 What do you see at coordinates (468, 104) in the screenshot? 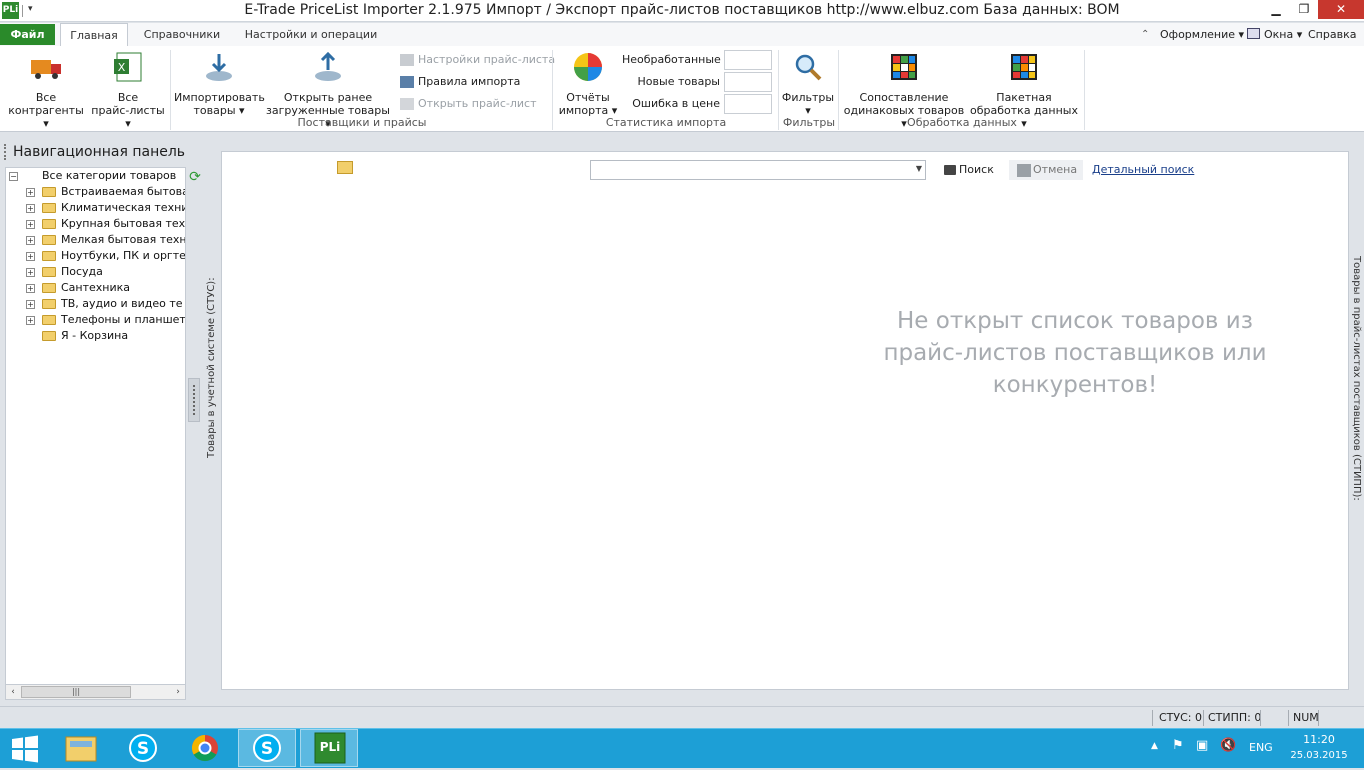
I see `open-pricelist-button: Открыть прайс-лист` at bounding box center [468, 104].